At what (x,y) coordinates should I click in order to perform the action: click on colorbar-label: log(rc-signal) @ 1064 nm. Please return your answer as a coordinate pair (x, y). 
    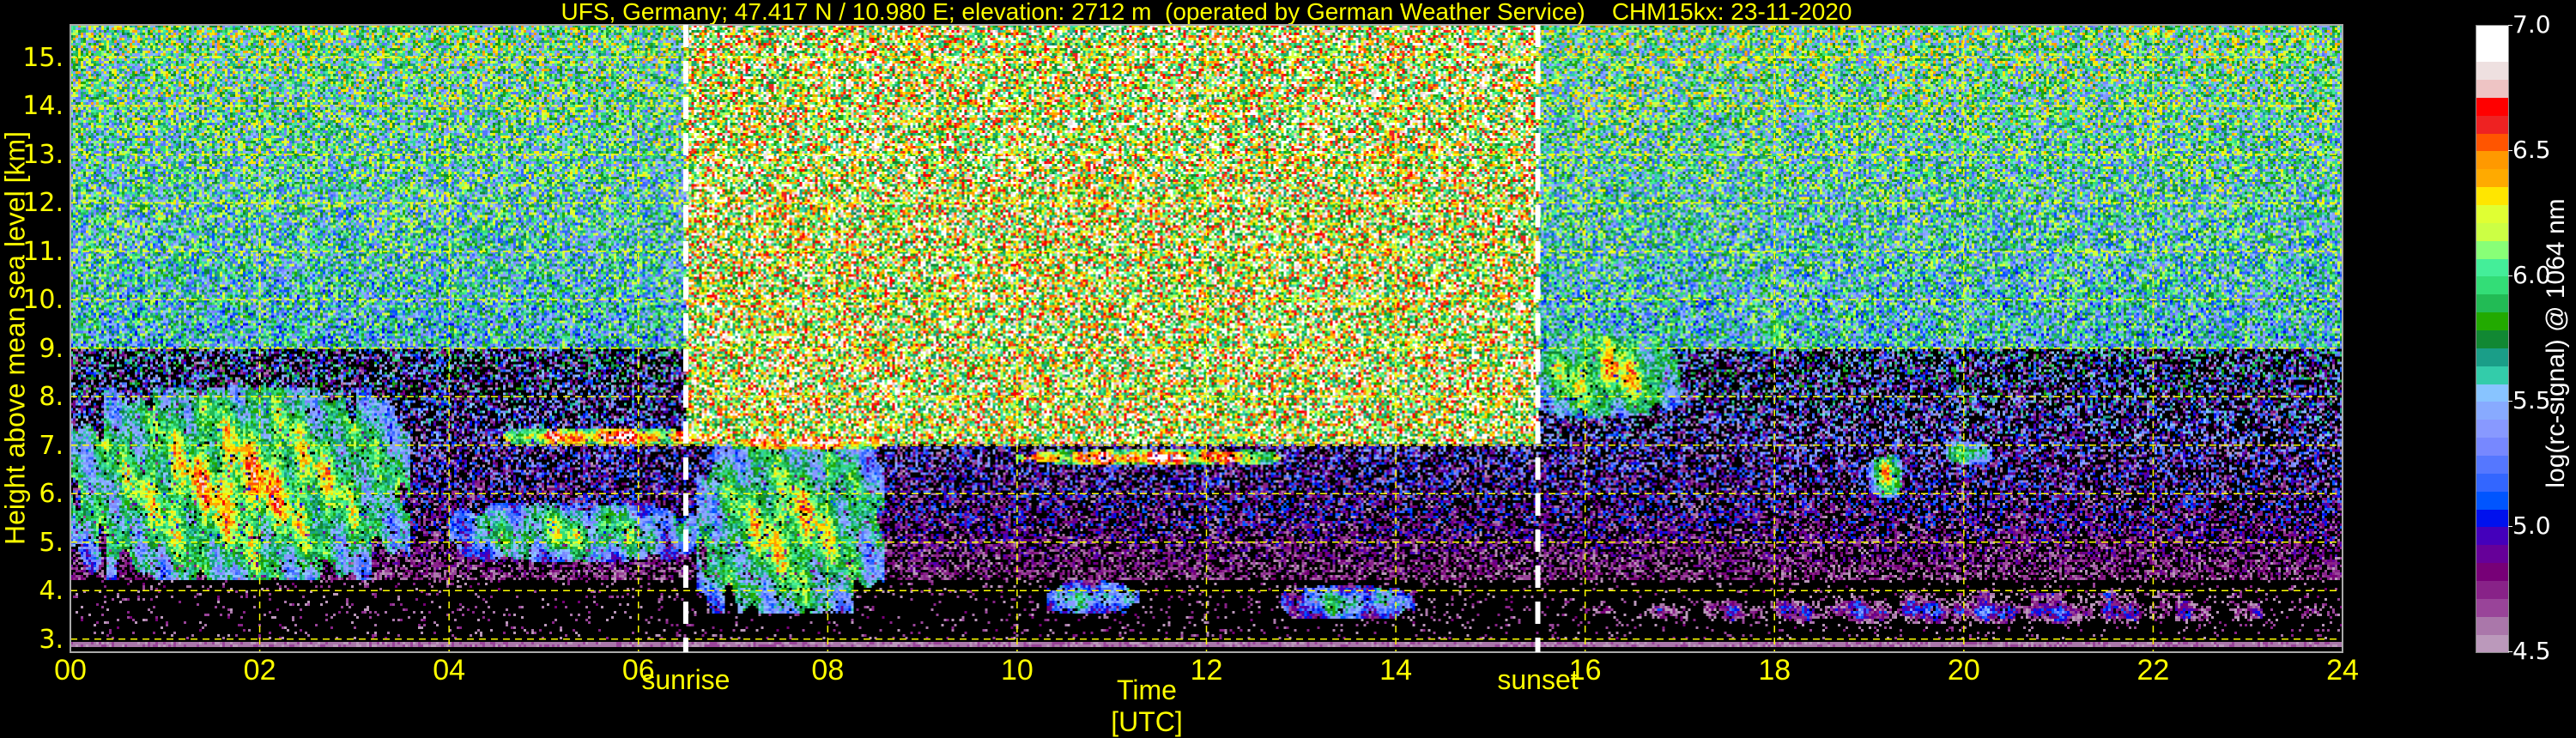
    Looking at the image, I should click on (2556, 343).